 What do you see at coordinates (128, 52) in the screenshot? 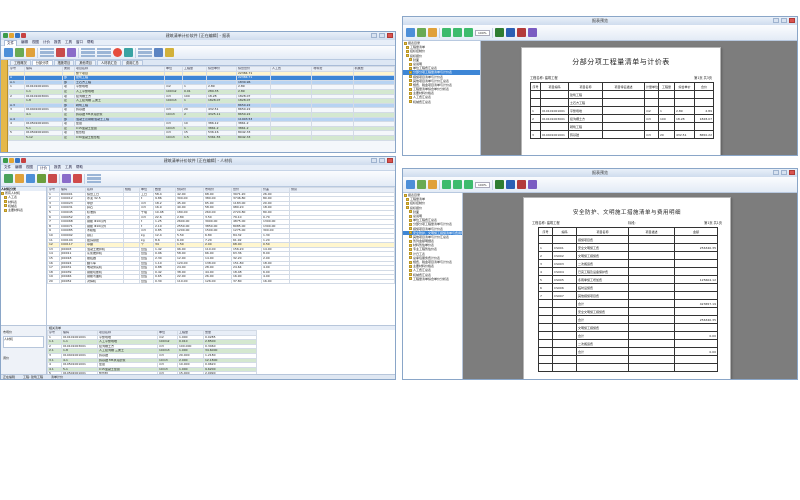
I see `report-icon` at bounding box center [128, 52].